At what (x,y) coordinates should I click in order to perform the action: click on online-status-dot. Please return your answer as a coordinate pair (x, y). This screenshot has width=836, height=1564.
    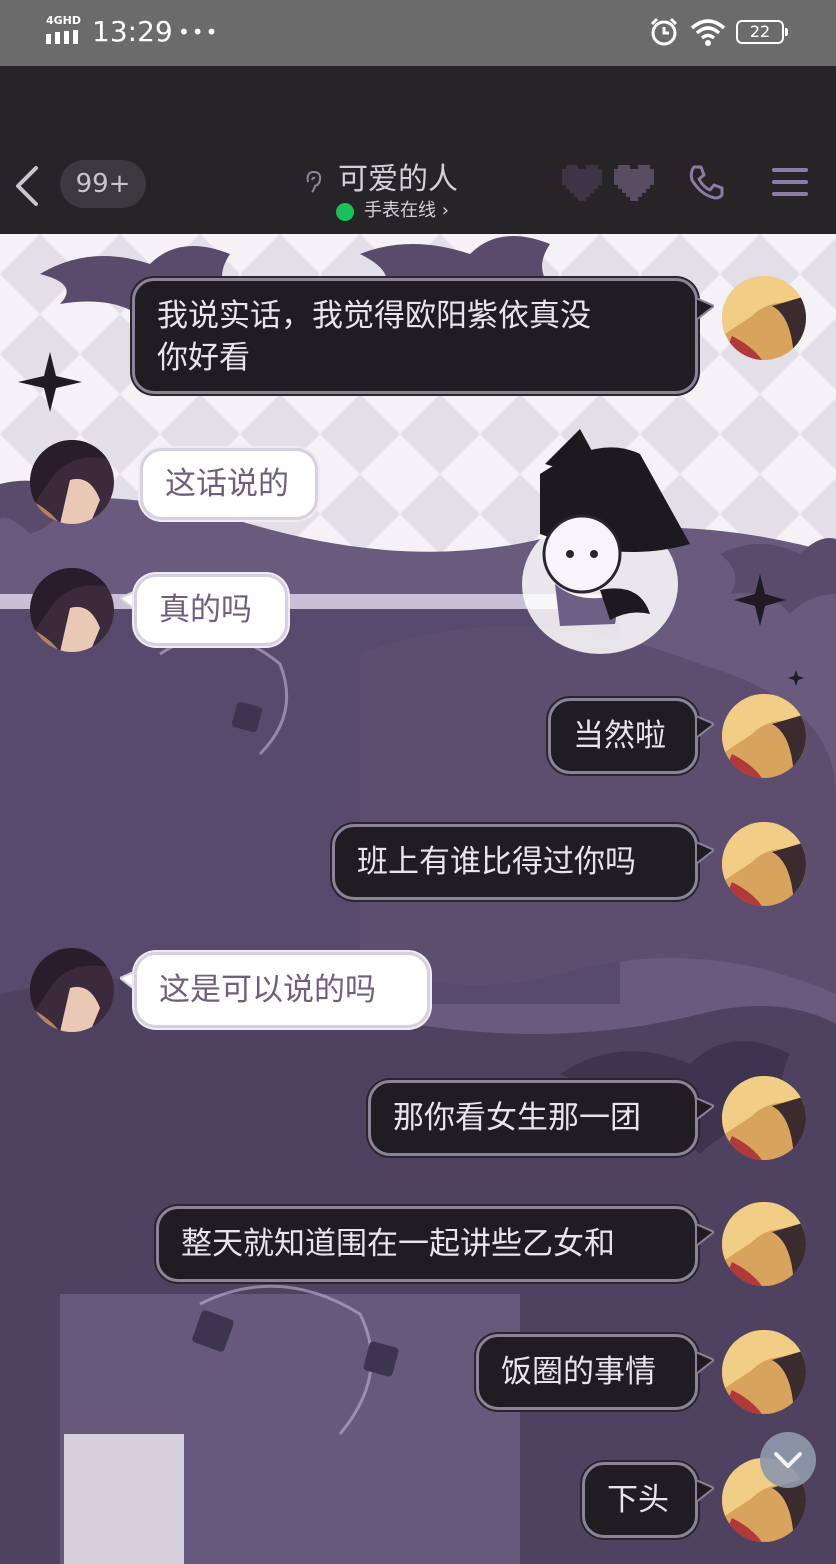
    Looking at the image, I should click on (345, 212).